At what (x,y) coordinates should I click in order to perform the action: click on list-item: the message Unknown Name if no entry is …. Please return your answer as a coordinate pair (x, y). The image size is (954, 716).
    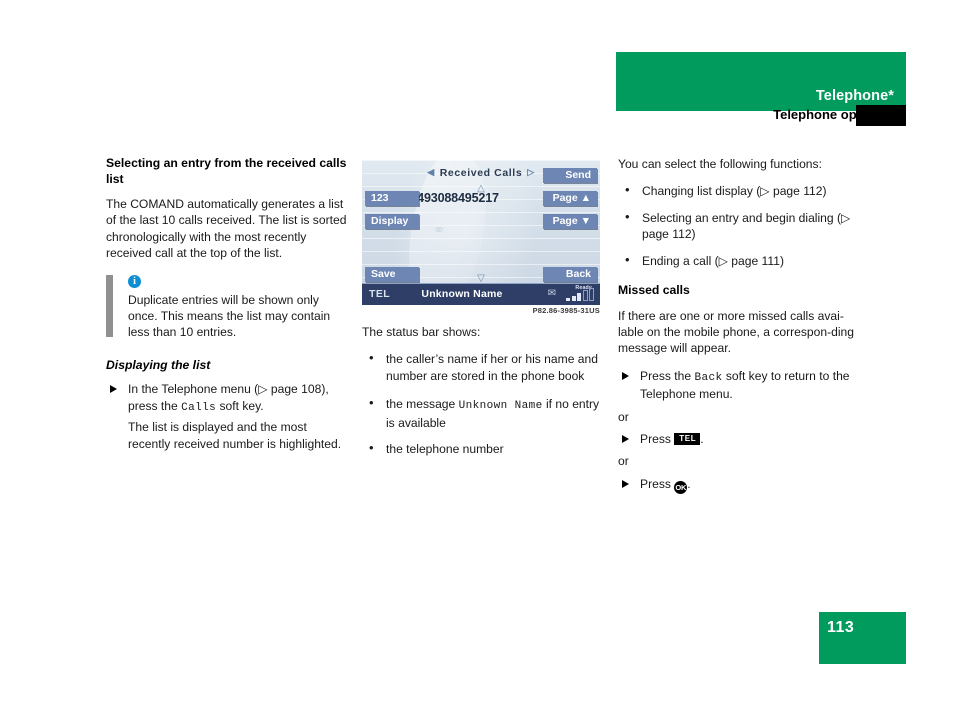
    Looking at the image, I should click on (483, 413).